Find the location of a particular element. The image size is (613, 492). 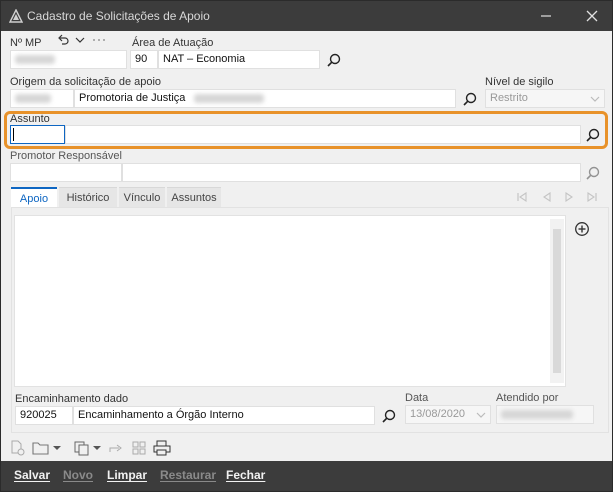

minimize-icon is located at coordinates (546, 16).